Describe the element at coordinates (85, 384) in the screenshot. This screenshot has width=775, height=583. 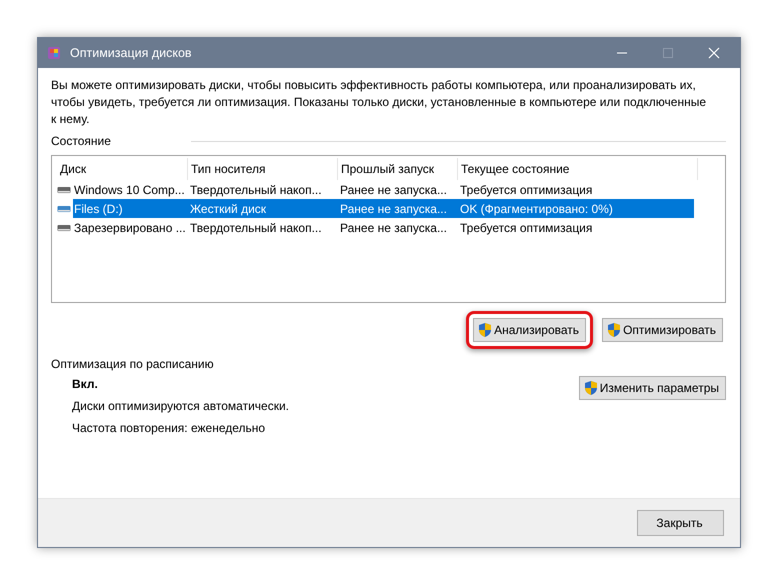
I see `schedule-state: Вкл.` at that location.